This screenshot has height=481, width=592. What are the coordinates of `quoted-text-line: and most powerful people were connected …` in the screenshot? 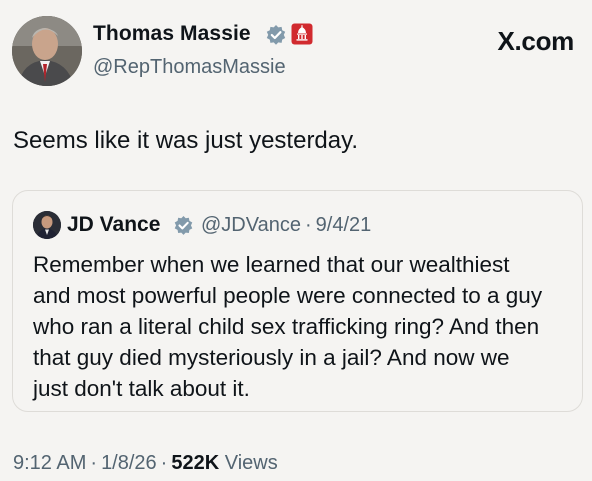 It's located at (288, 295).